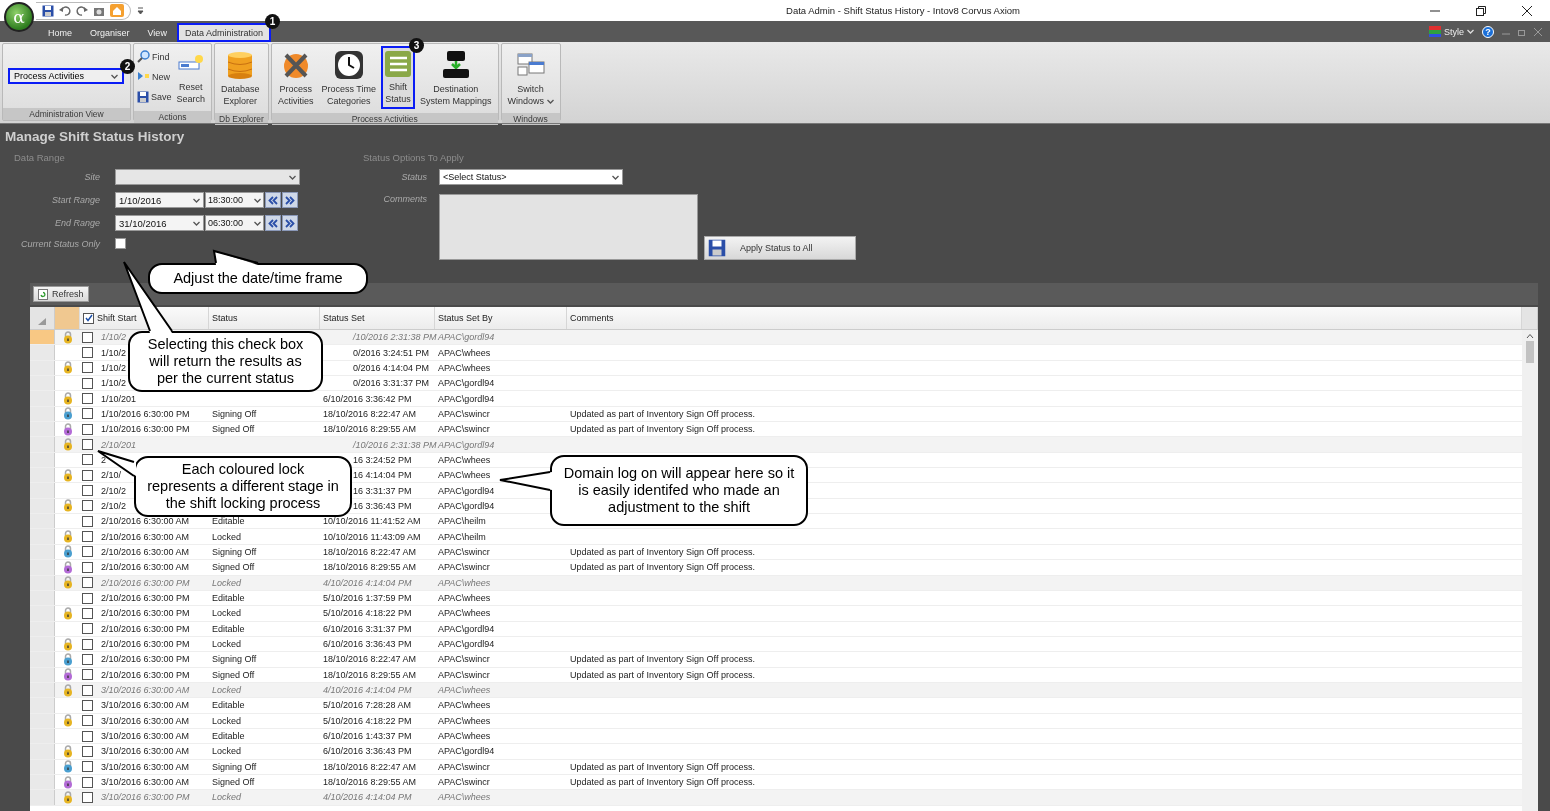 This screenshot has height=811, width=1550. What do you see at coordinates (530, 78) in the screenshot?
I see `ribbon-button: Switch Windows` at bounding box center [530, 78].